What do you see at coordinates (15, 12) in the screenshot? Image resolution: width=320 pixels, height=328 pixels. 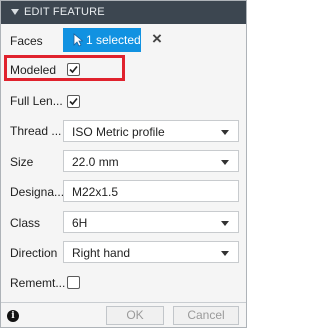 I see `collapse-triangle-icon` at bounding box center [15, 12].